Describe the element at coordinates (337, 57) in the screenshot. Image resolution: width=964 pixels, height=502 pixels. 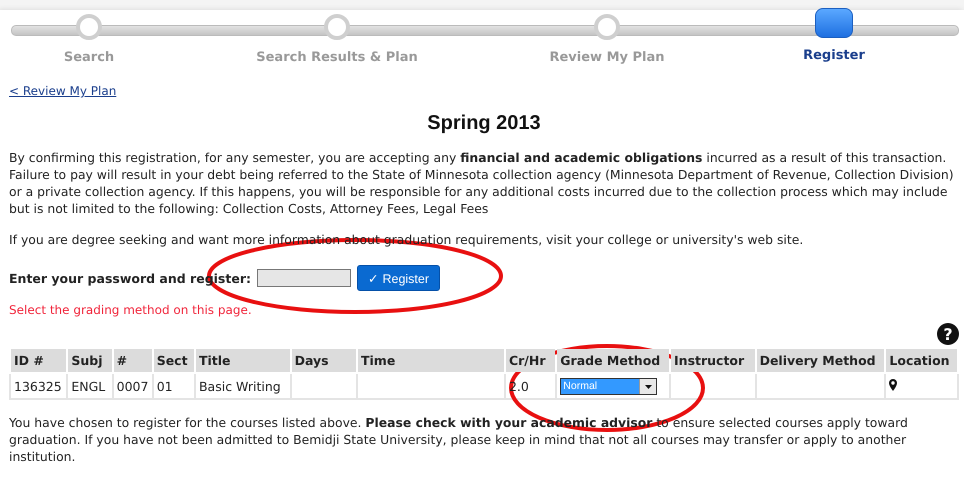
I see `step-label: Search Results & Plan` at that location.